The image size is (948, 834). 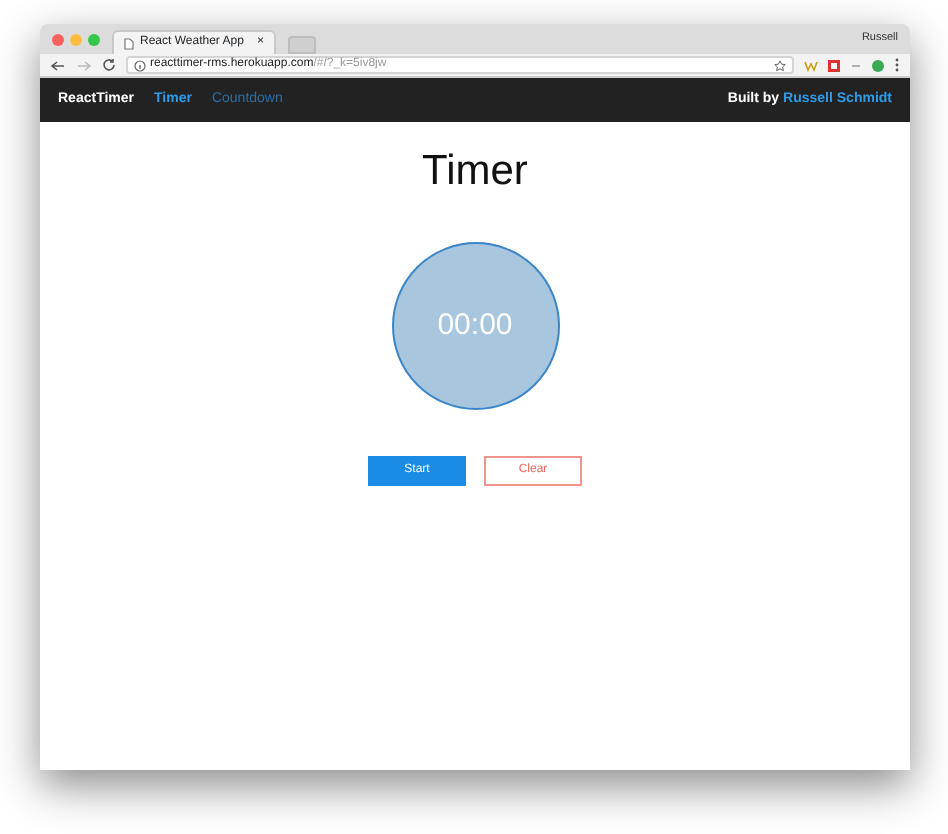 What do you see at coordinates (76, 39) in the screenshot?
I see `minimize-light` at bounding box center [76, 39].